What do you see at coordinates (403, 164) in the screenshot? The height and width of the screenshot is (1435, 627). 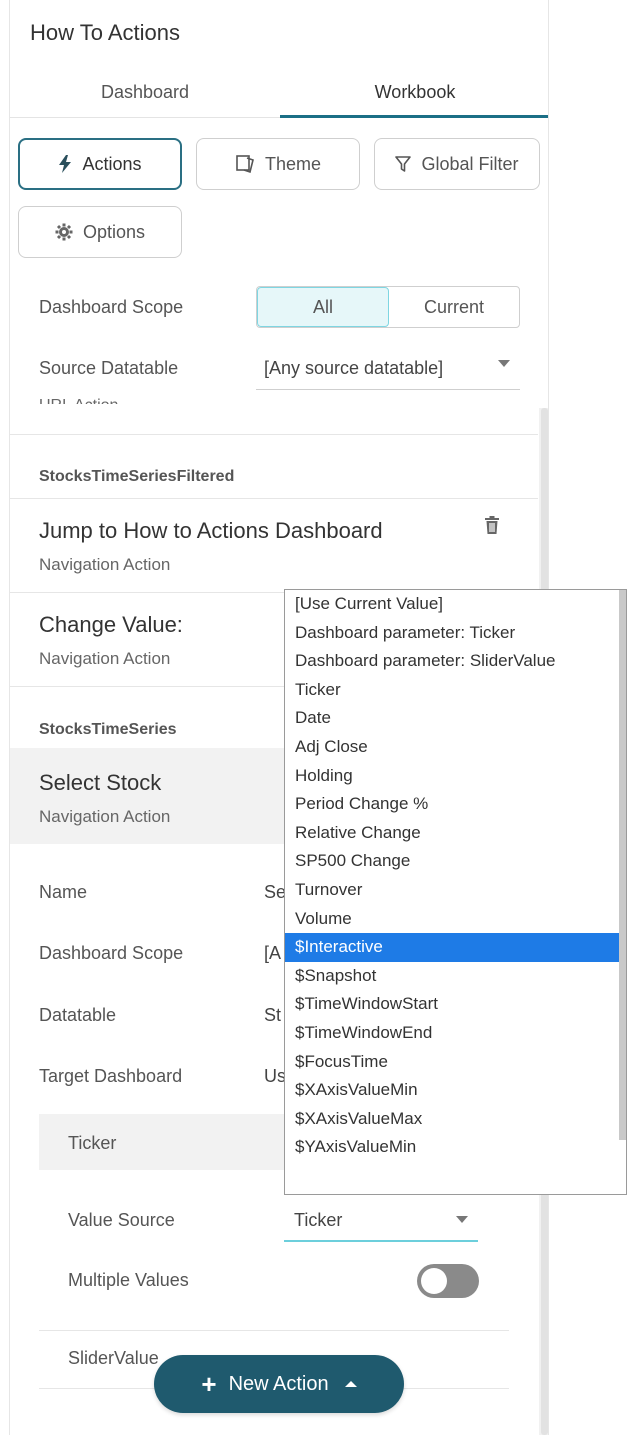 I see `filter-icon` at bounding box center [403, 164].